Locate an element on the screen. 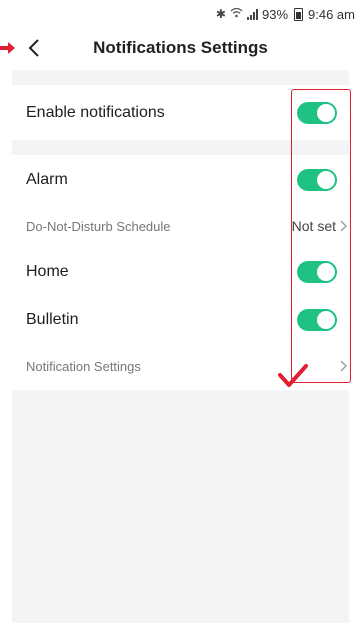  signal-icon is located at coordinates (252, 14).